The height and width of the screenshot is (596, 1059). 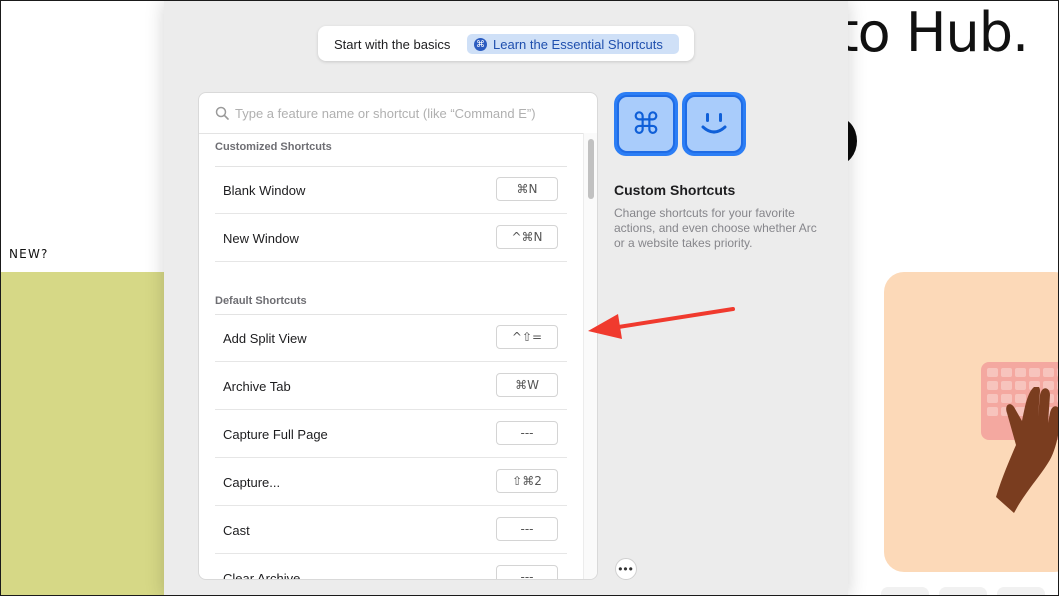 I want to click on more-options-button: •••, so click(x=626, y=569).